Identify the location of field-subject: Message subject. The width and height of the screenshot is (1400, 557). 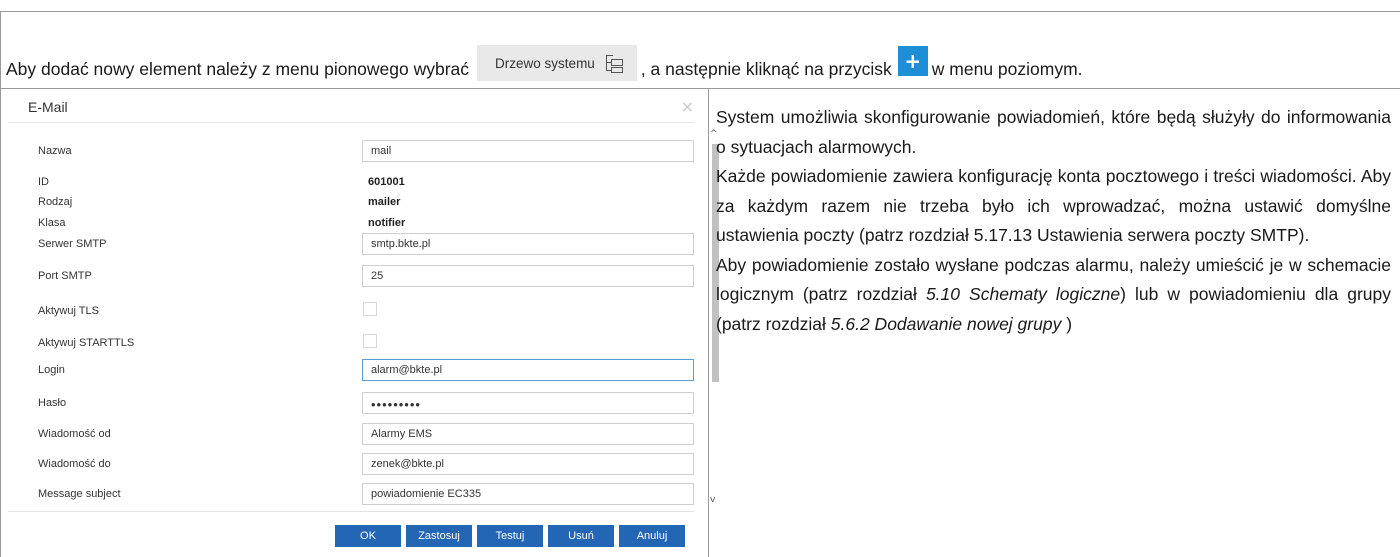
(357, 495).